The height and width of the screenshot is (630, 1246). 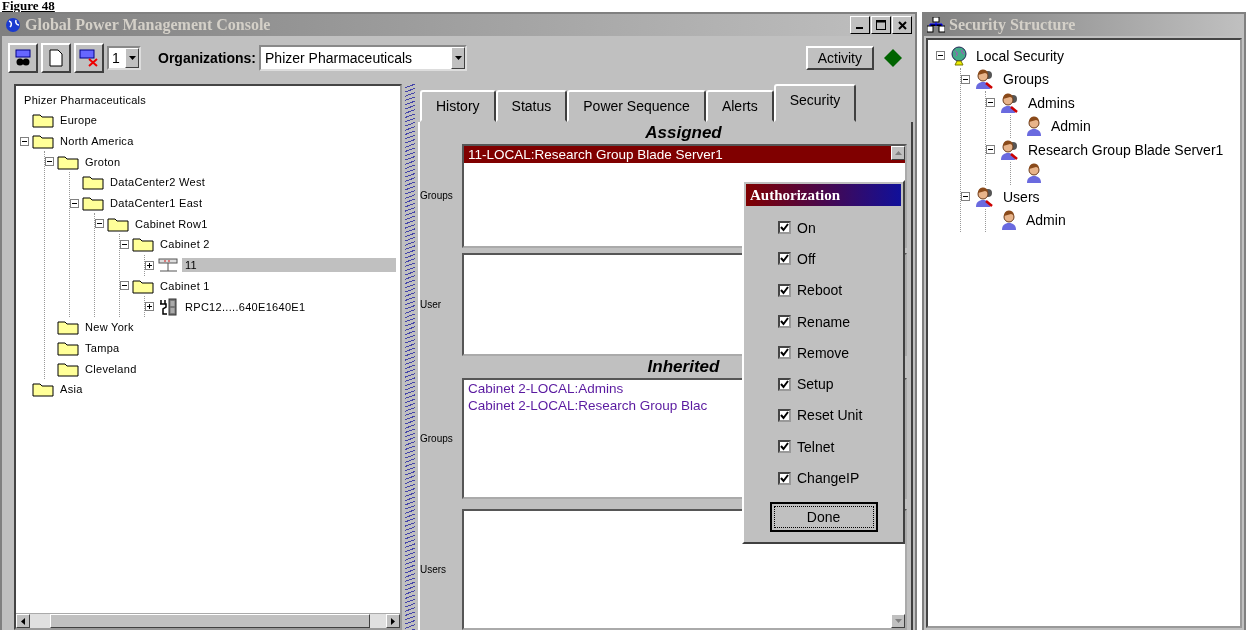 I want to click on close-button, so click(x=902, y=25).